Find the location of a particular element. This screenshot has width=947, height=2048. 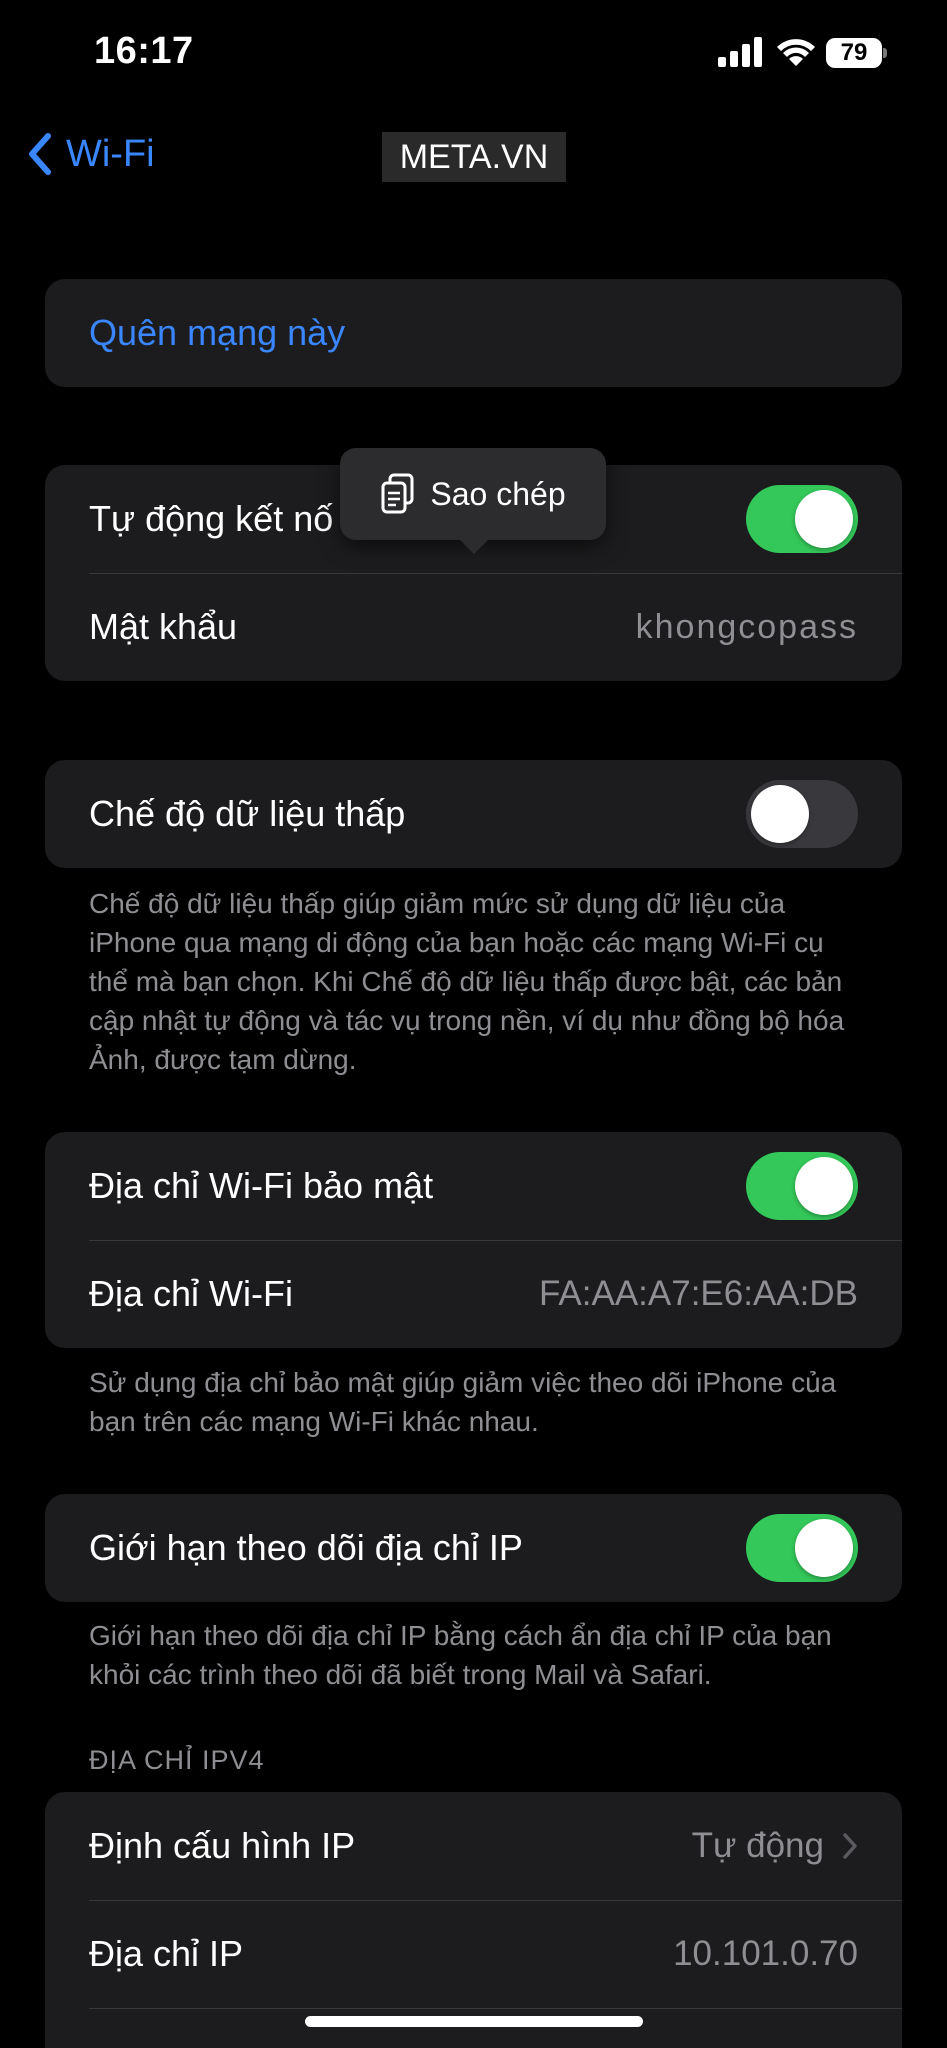

forget-network-label: Quên mạng này is located at coordinates (217, 332).